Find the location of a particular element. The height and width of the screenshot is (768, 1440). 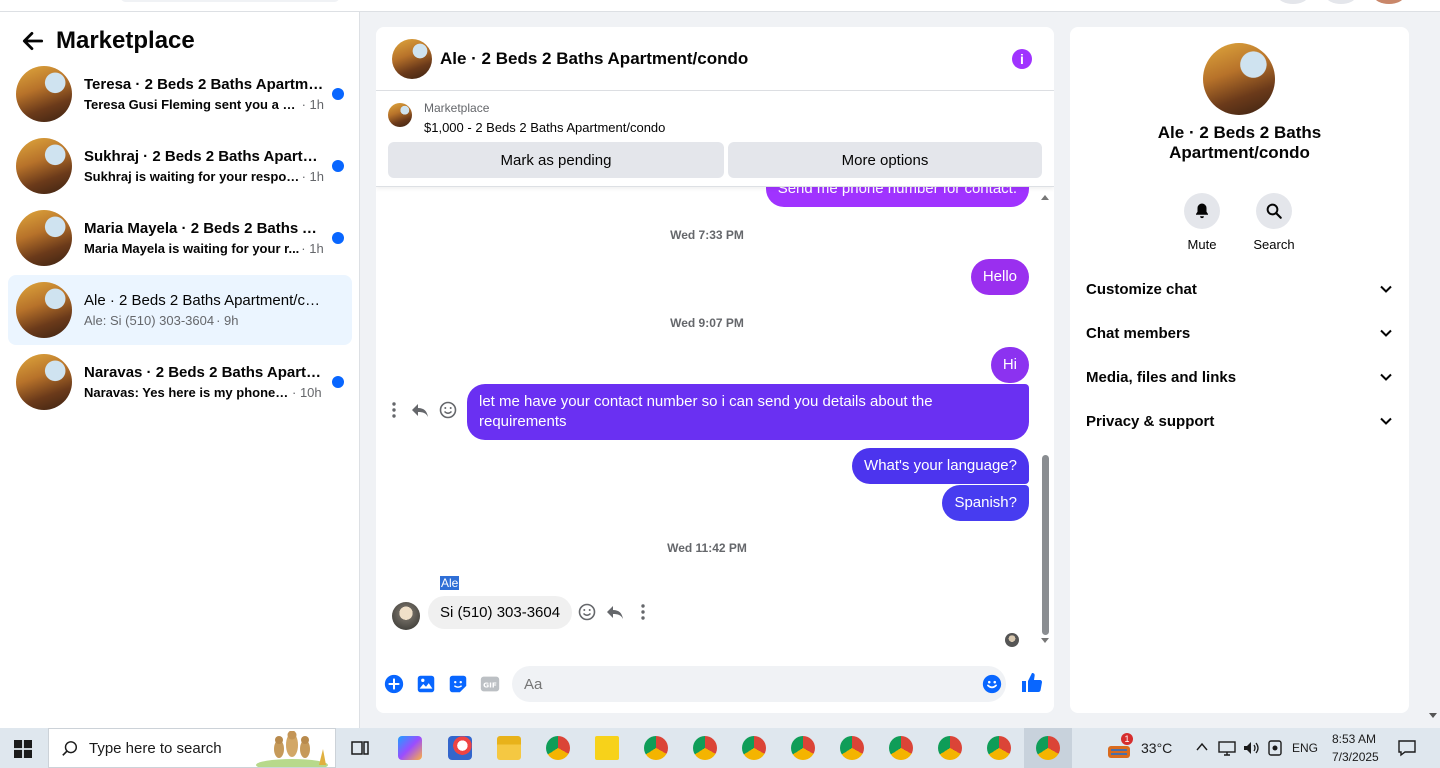

taskbar-search-placeholder: Type here to search is located at coordinates (155, 748).